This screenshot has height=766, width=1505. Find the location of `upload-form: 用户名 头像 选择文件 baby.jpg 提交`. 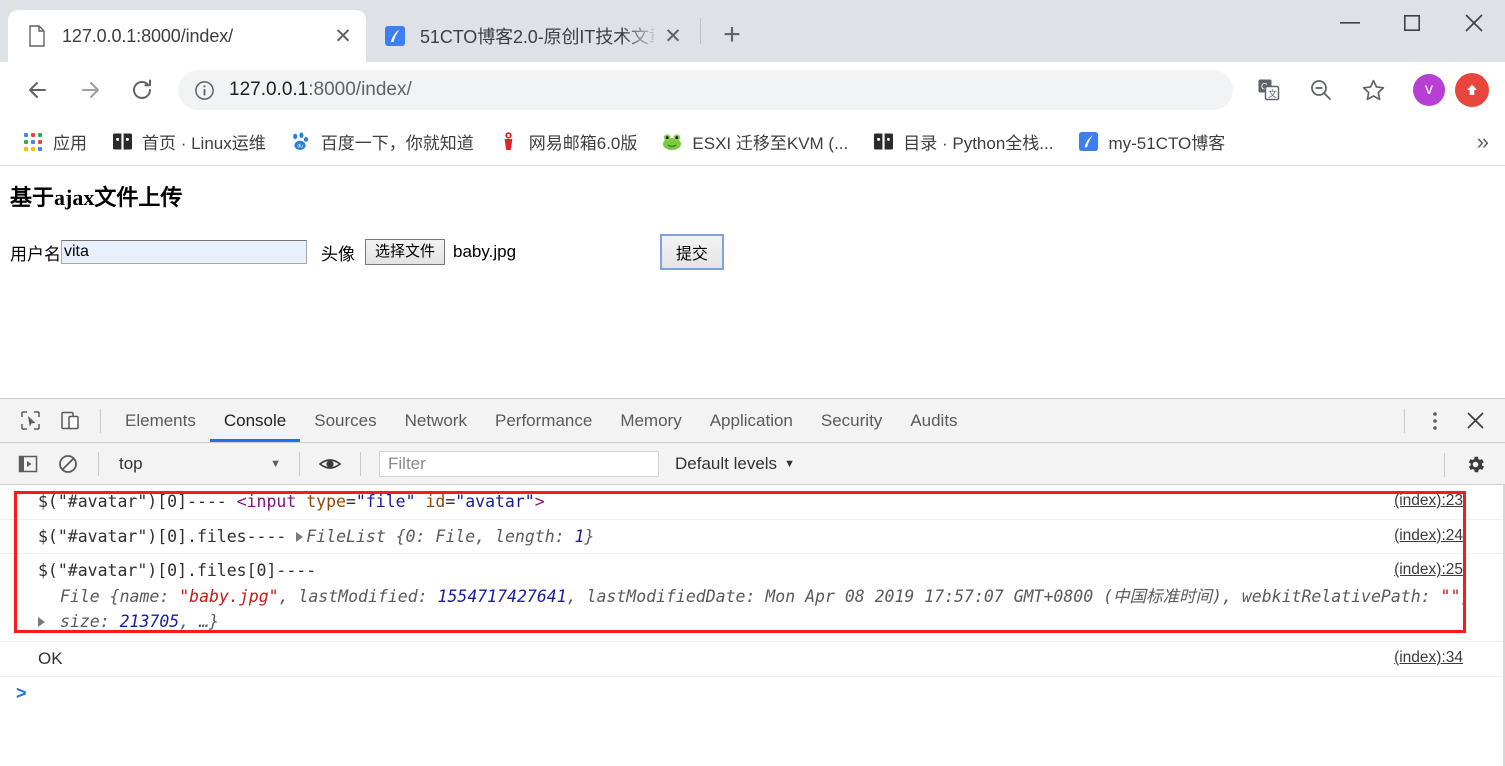

upload-form: 用户名 头像 选择文件 baby.jpg 提交 is located at coordinates (757, 252).